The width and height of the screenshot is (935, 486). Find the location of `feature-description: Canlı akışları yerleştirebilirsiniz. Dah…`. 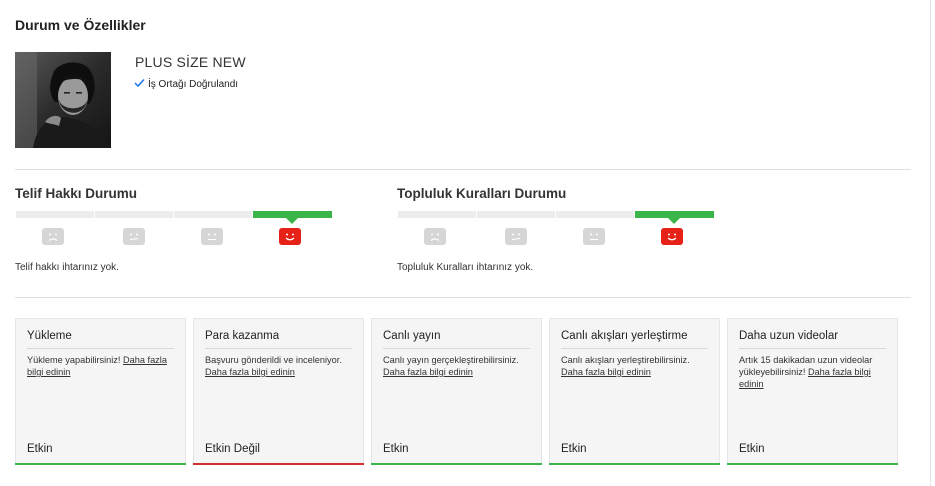

feature-description: Canlı akışları yerleştirebilirsiniz. Dah… is located at coordinates (635, 366).